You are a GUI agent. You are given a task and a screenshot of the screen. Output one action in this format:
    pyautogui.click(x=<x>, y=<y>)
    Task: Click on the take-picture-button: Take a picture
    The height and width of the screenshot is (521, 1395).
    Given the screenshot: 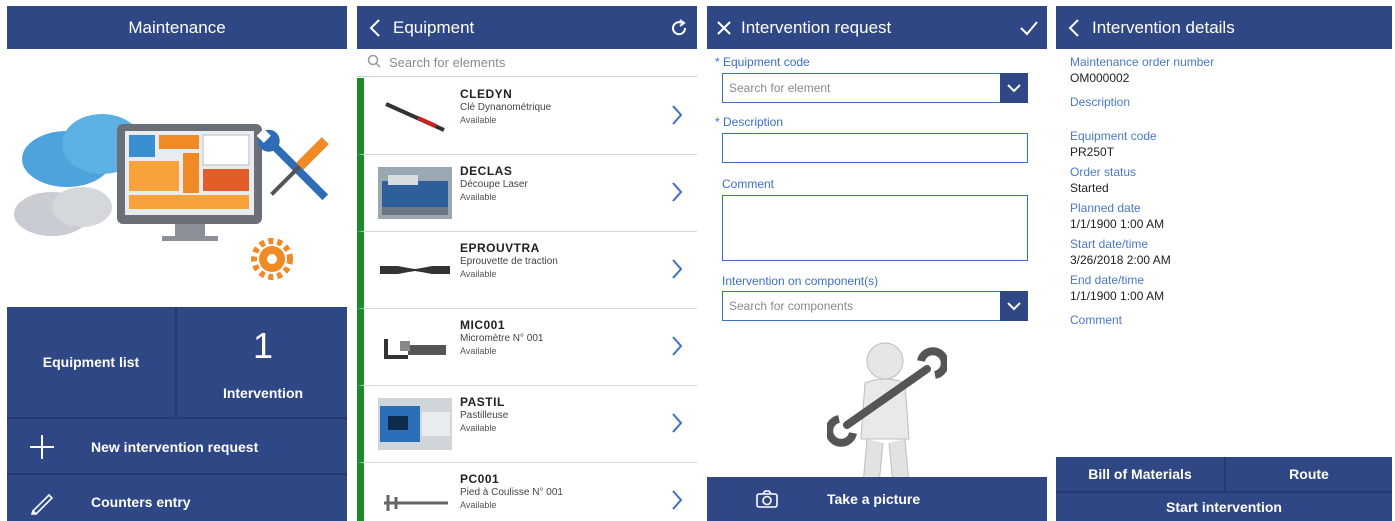 What is the action you would take?
    pyautogui.click(x=877, y=499)
    